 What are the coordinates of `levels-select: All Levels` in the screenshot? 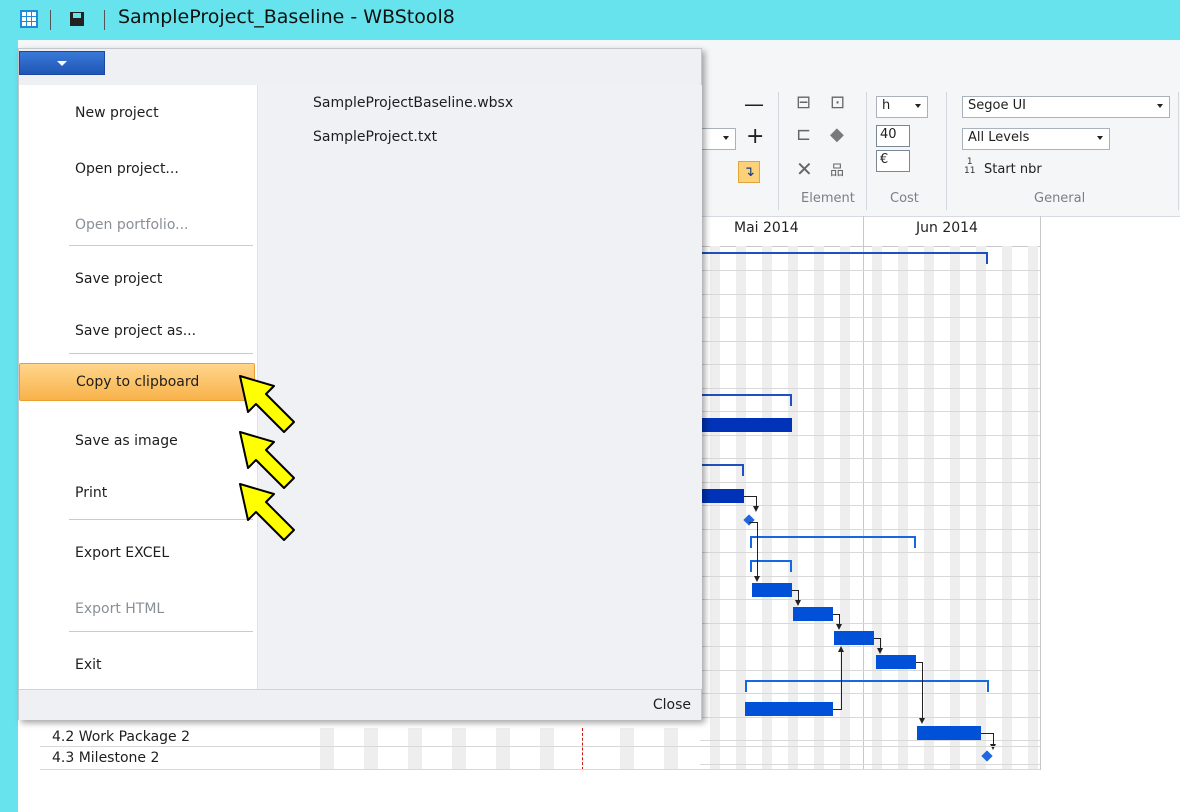 It's located at (1036, 139).